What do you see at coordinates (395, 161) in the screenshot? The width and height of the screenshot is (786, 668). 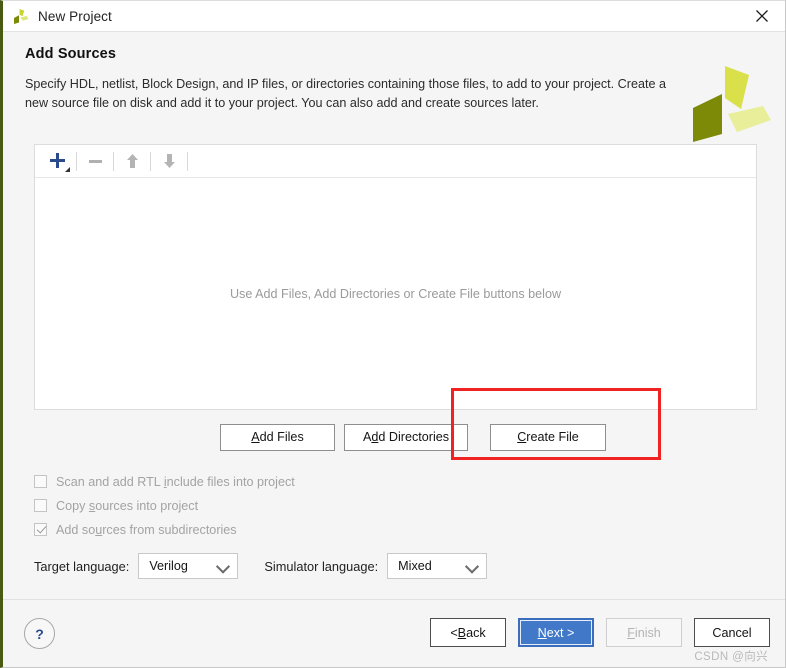 I see `sources-toolbar` at bounding box center [395, 161].